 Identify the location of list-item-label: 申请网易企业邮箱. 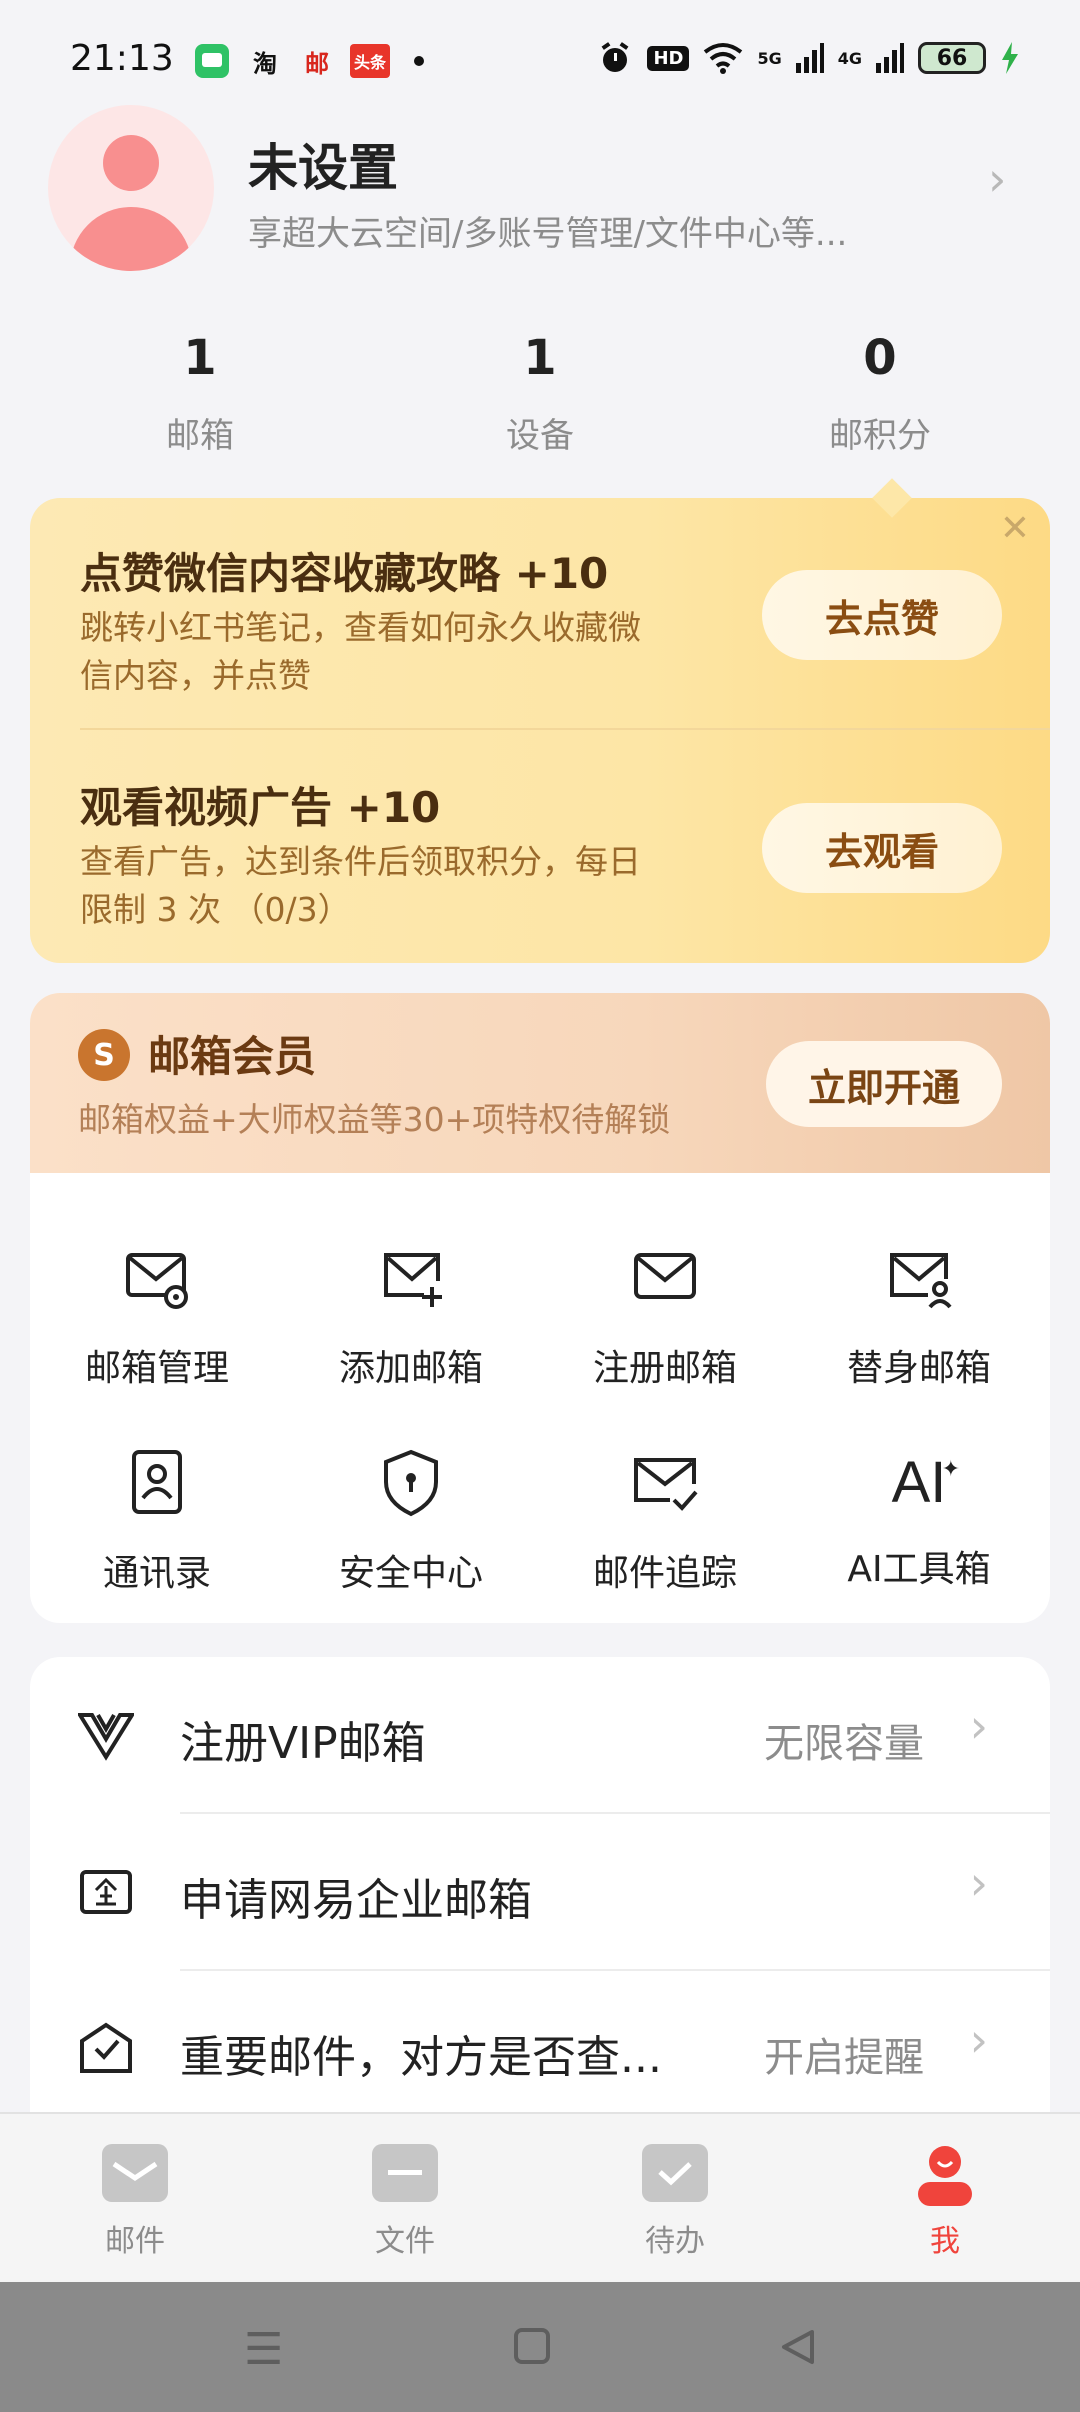
(356, 1900).